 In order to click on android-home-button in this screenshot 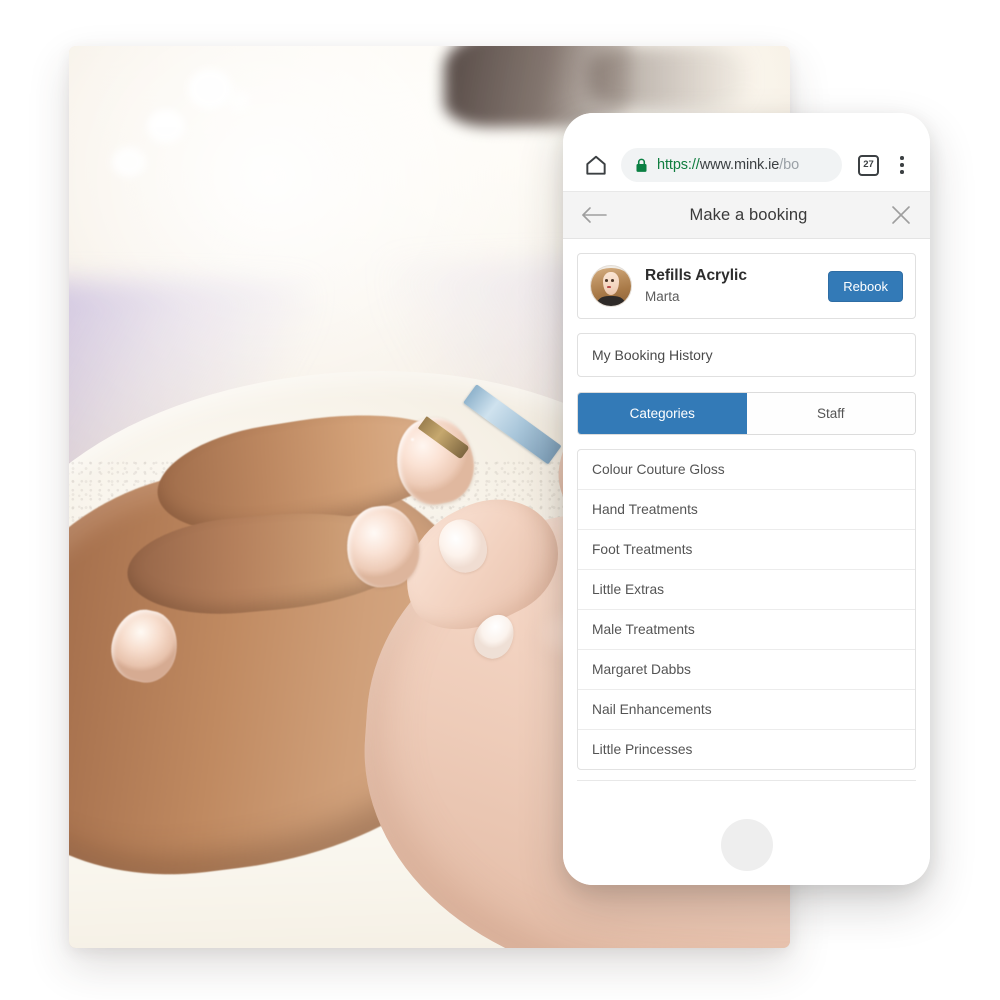, I will do `click(746, 845)`.